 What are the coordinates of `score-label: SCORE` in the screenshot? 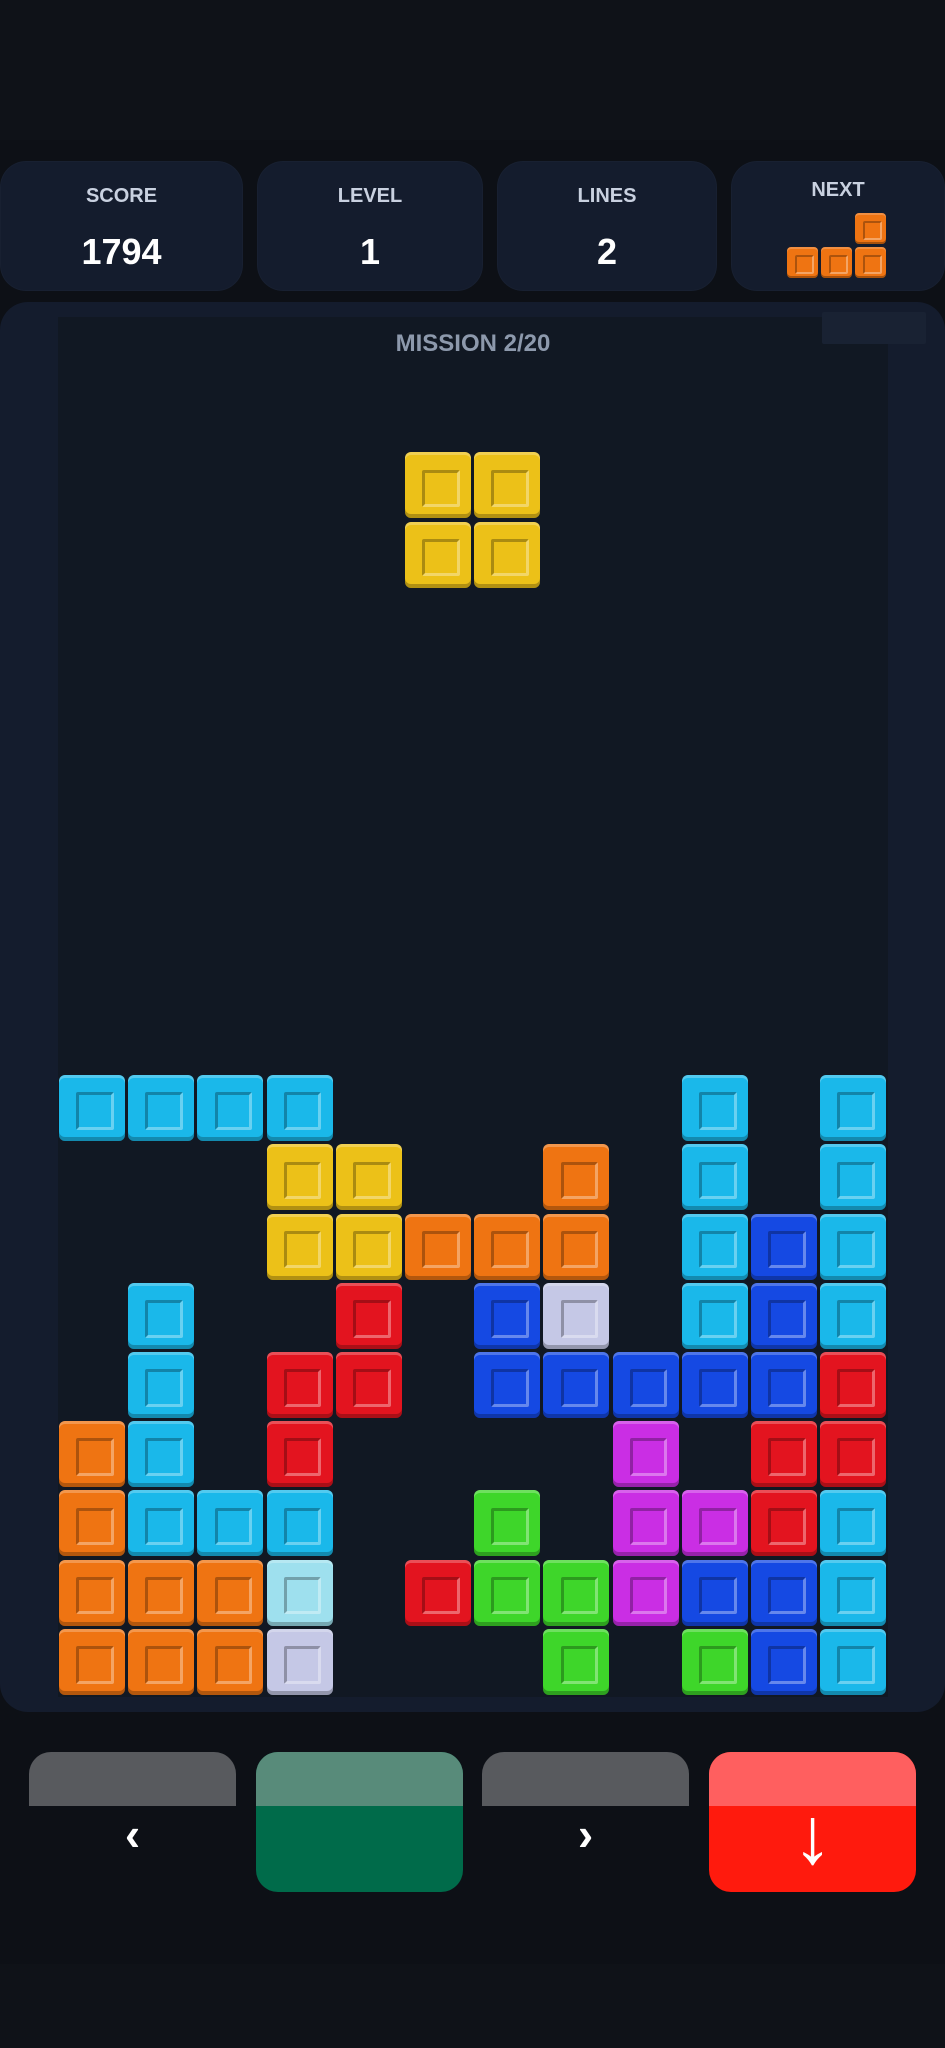 It's located at (121, 196).